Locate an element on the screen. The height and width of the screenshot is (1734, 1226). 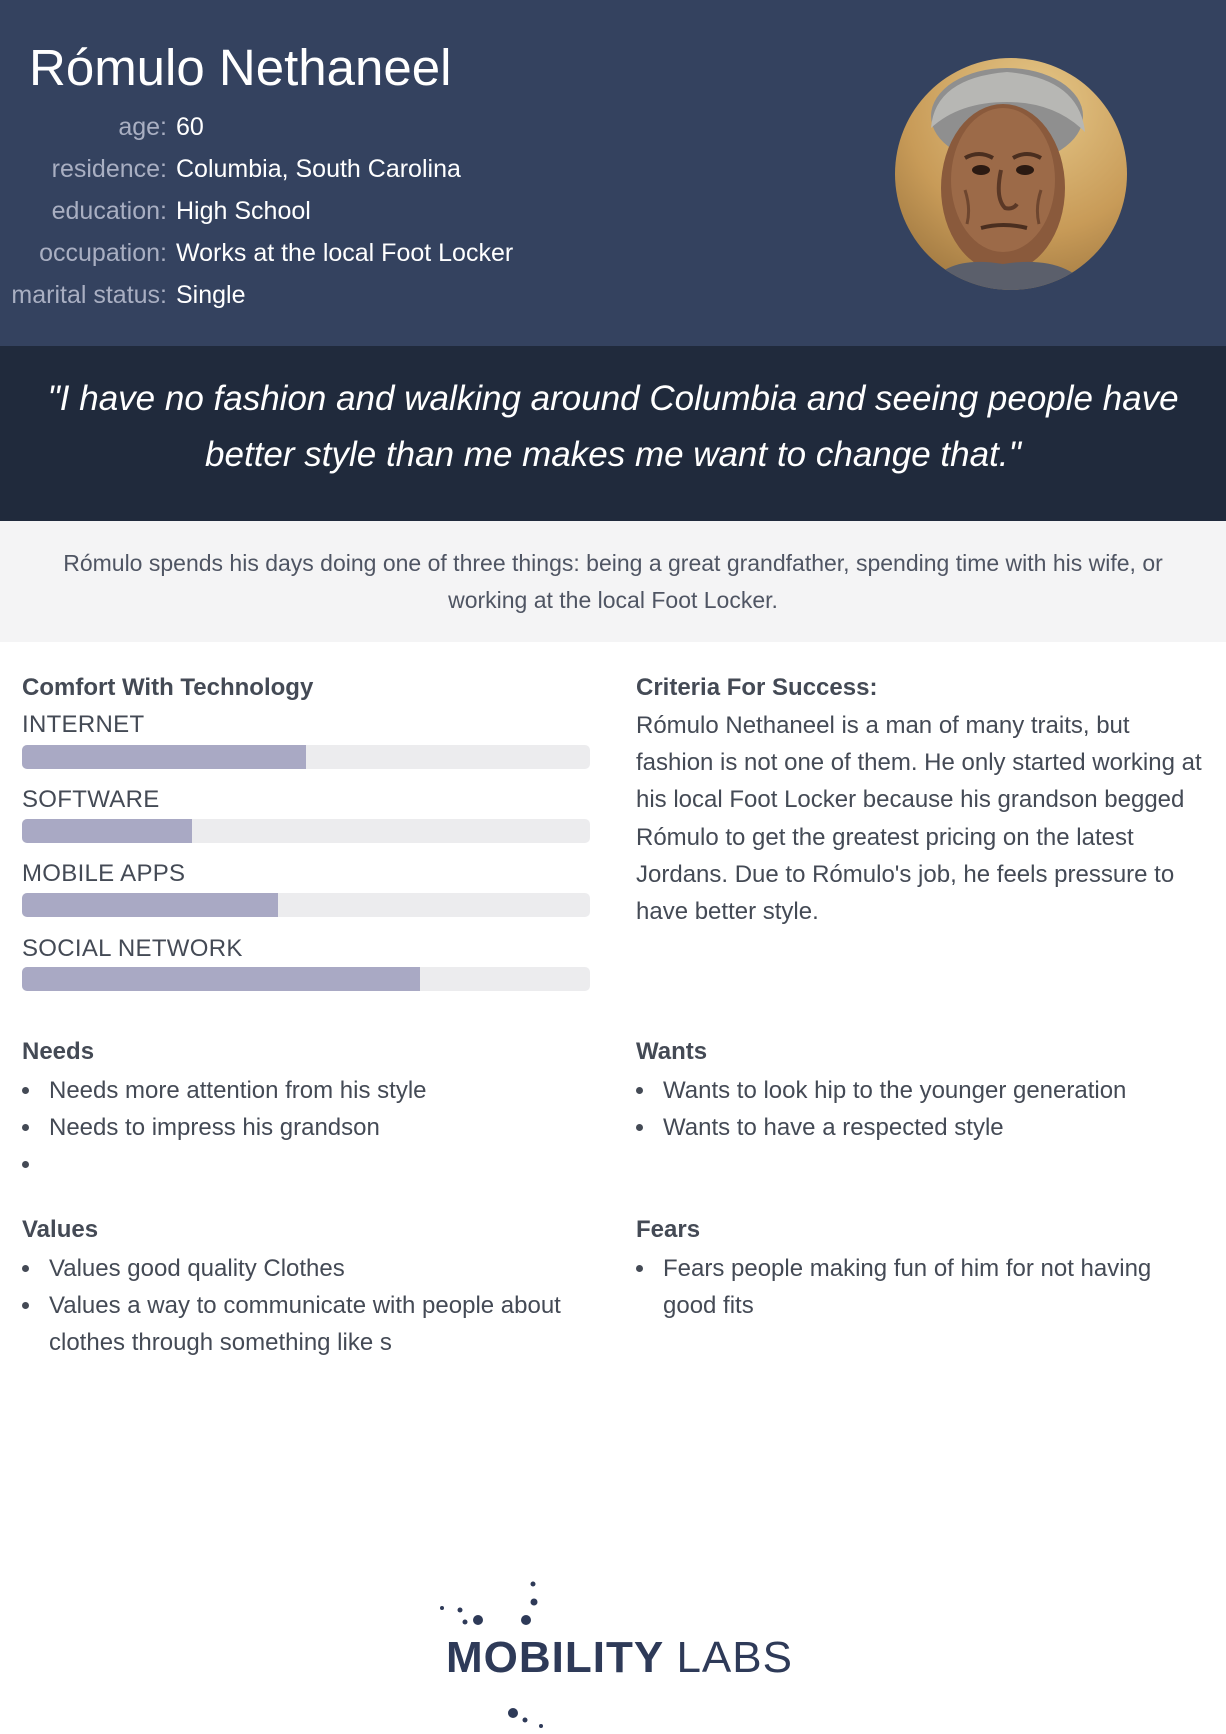
fact-education: education: High School is located at coordinates (256, 211).